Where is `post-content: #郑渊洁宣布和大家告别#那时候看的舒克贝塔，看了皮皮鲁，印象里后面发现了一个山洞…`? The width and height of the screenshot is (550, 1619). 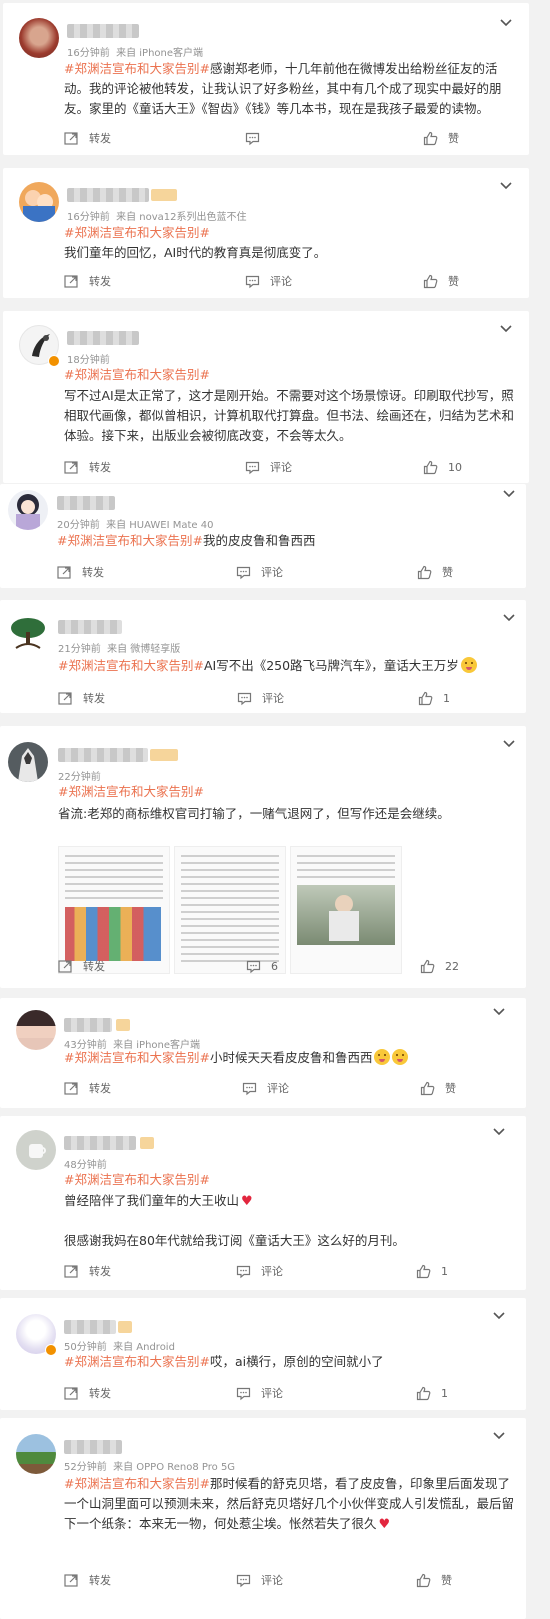
post-content: #郑渊洁宣布和大家告别#那时候看的舒克贝塔，看了皮皮鲁，印象里后面发现了一个山洞… is located at coordinates (290, 1504).